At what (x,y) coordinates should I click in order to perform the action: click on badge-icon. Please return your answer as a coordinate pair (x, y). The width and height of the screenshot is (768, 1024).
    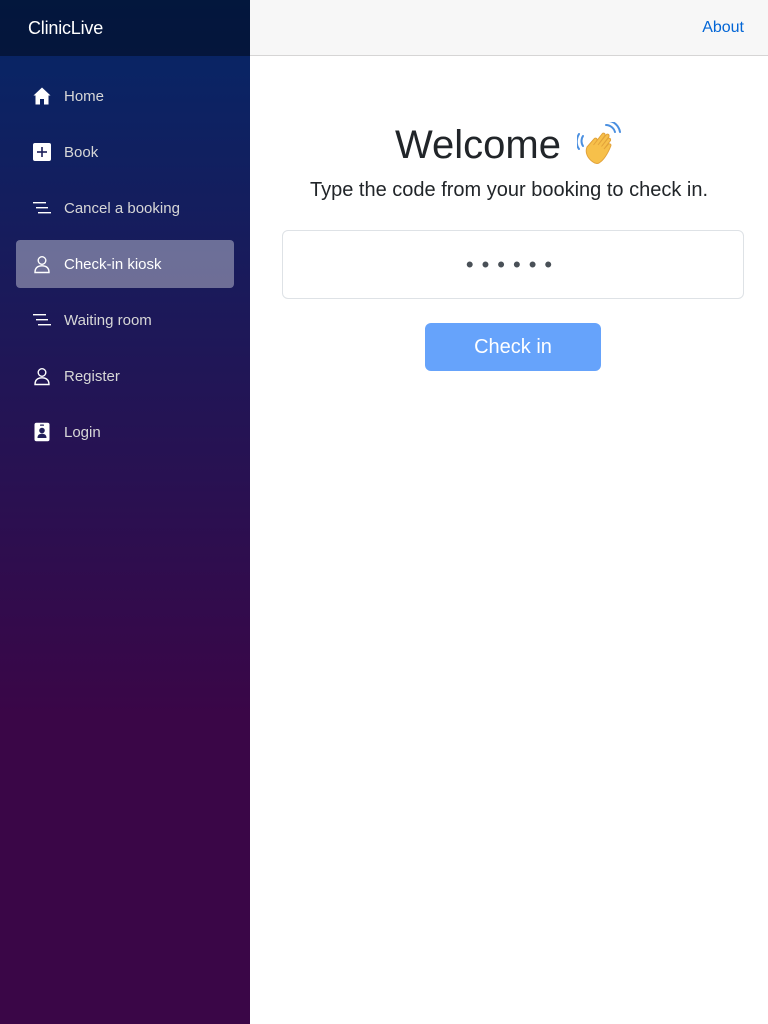
    Looking at the image, I should click on (42, 432).